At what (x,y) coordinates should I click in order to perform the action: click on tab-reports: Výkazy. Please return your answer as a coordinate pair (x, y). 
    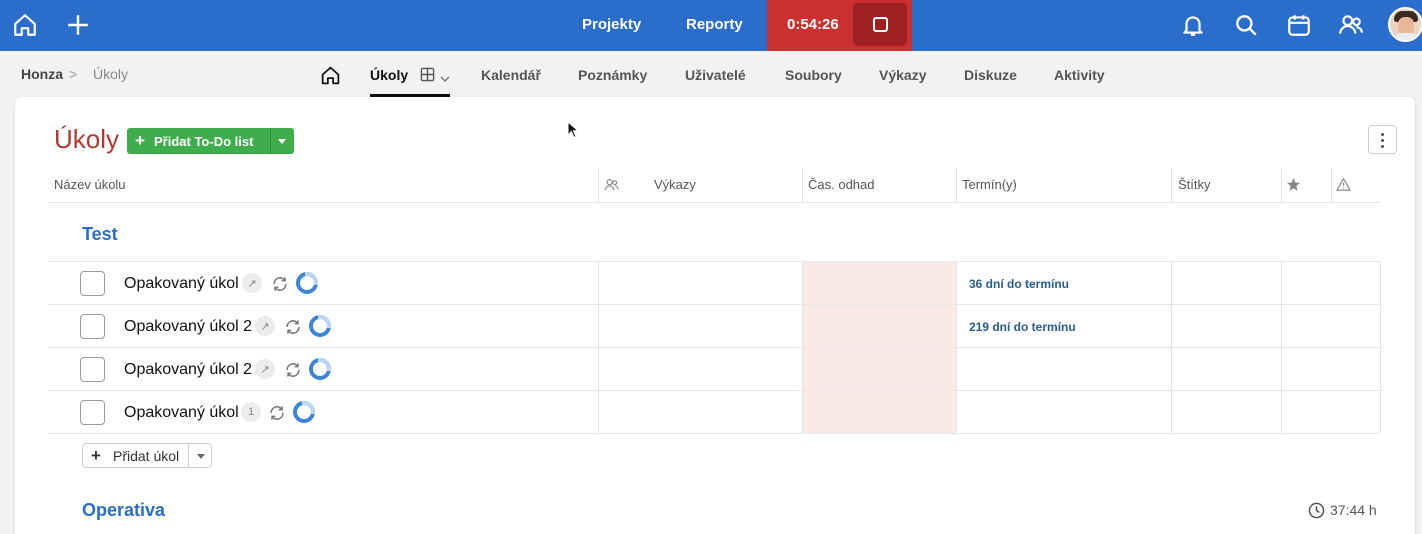
    Looking at the image, I should click on (902, 75).